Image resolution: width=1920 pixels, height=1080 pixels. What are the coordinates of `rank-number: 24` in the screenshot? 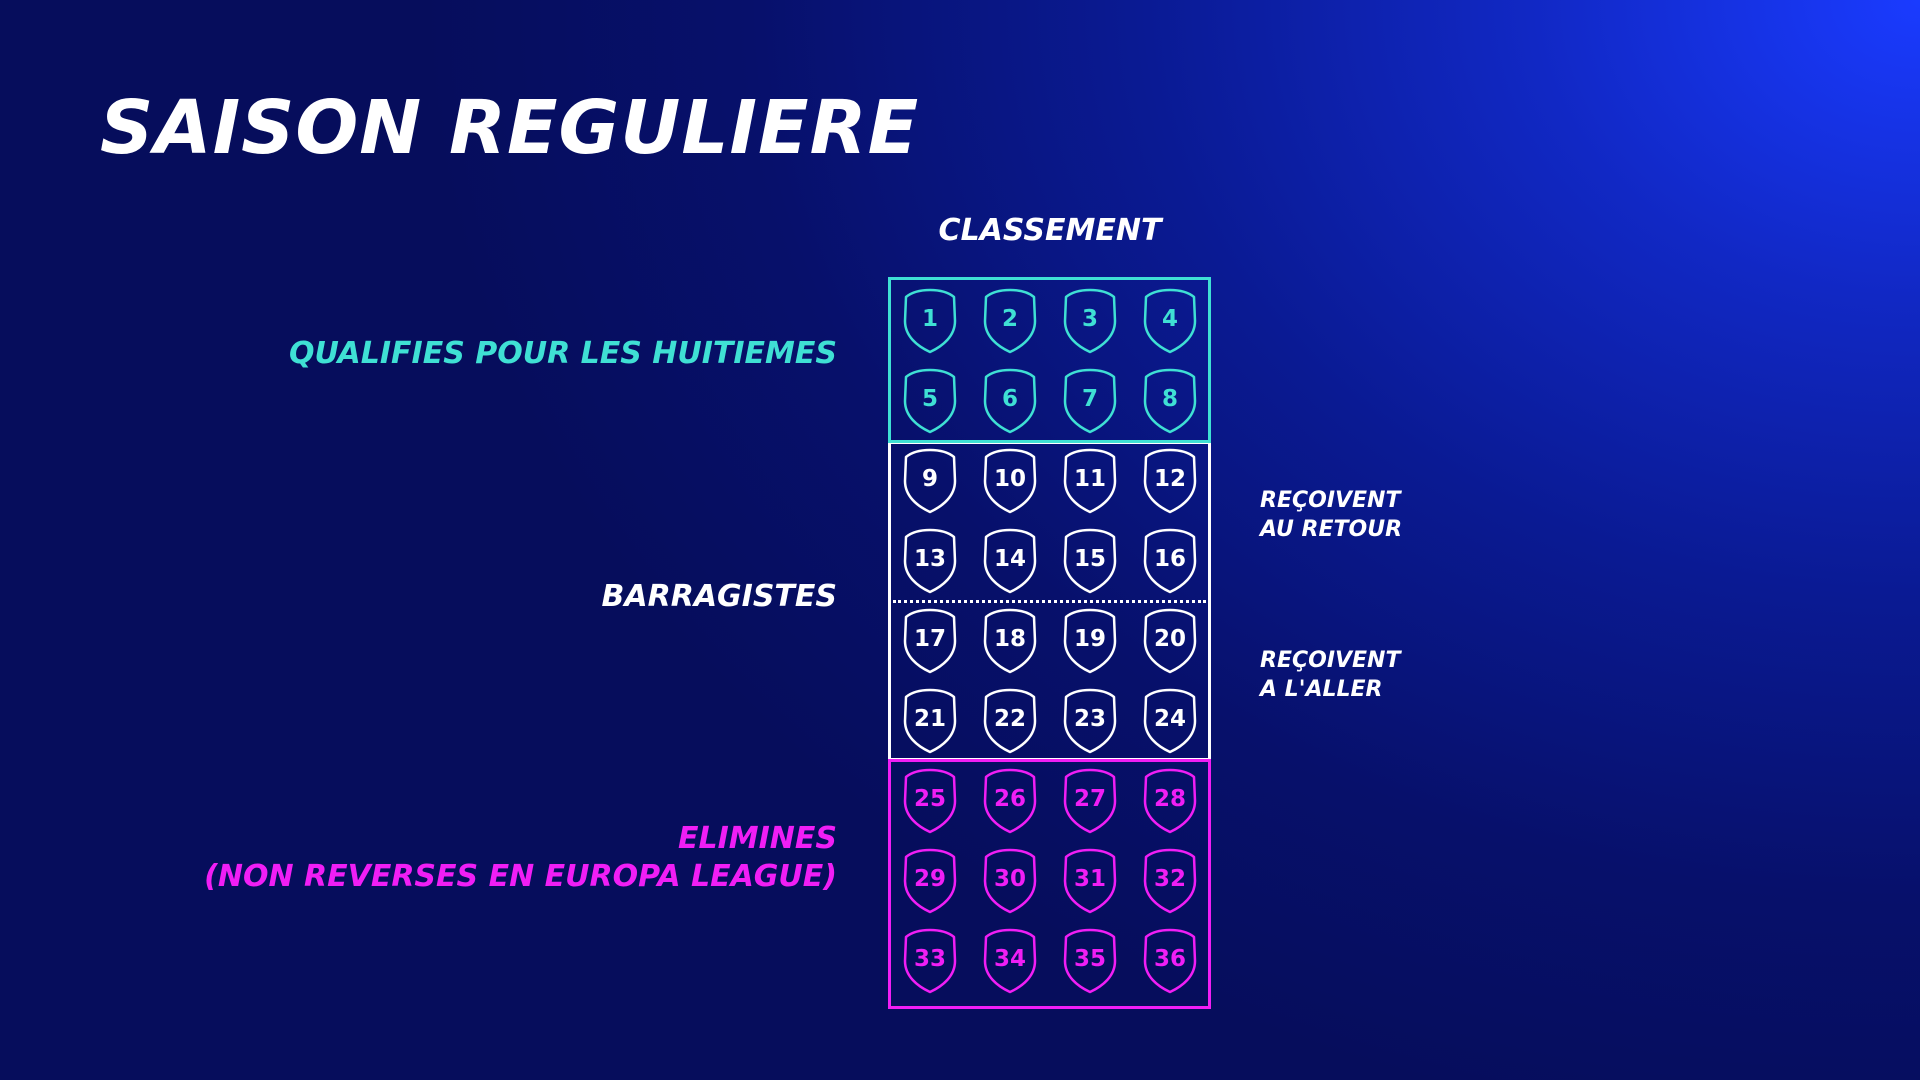 It's located at (1170, 719).